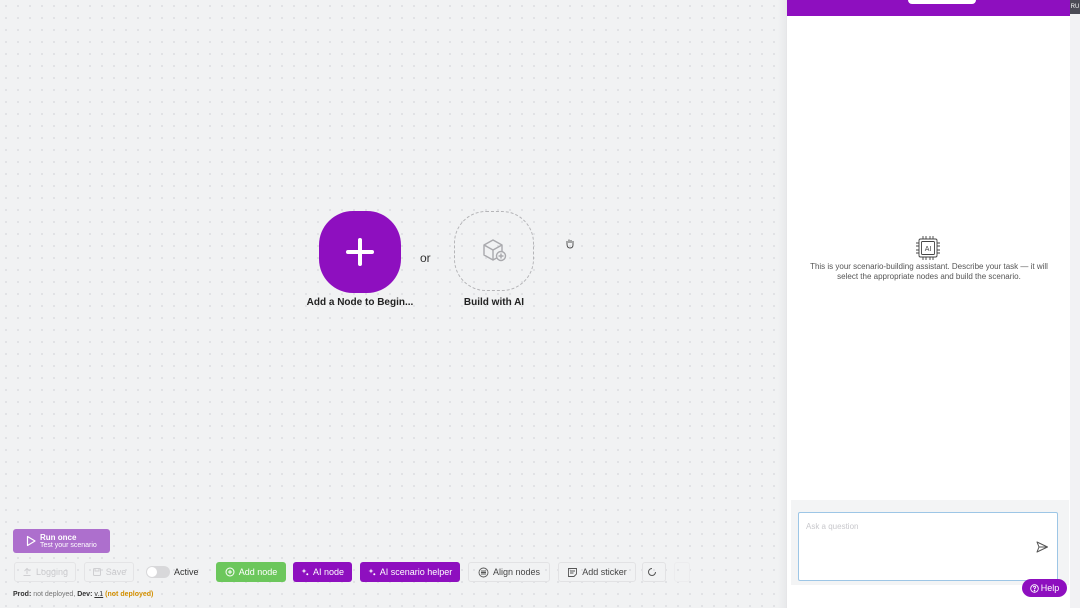  Describe the element at coordinates (158, 572) in the screenshot. I see `active-toggle` at that location.